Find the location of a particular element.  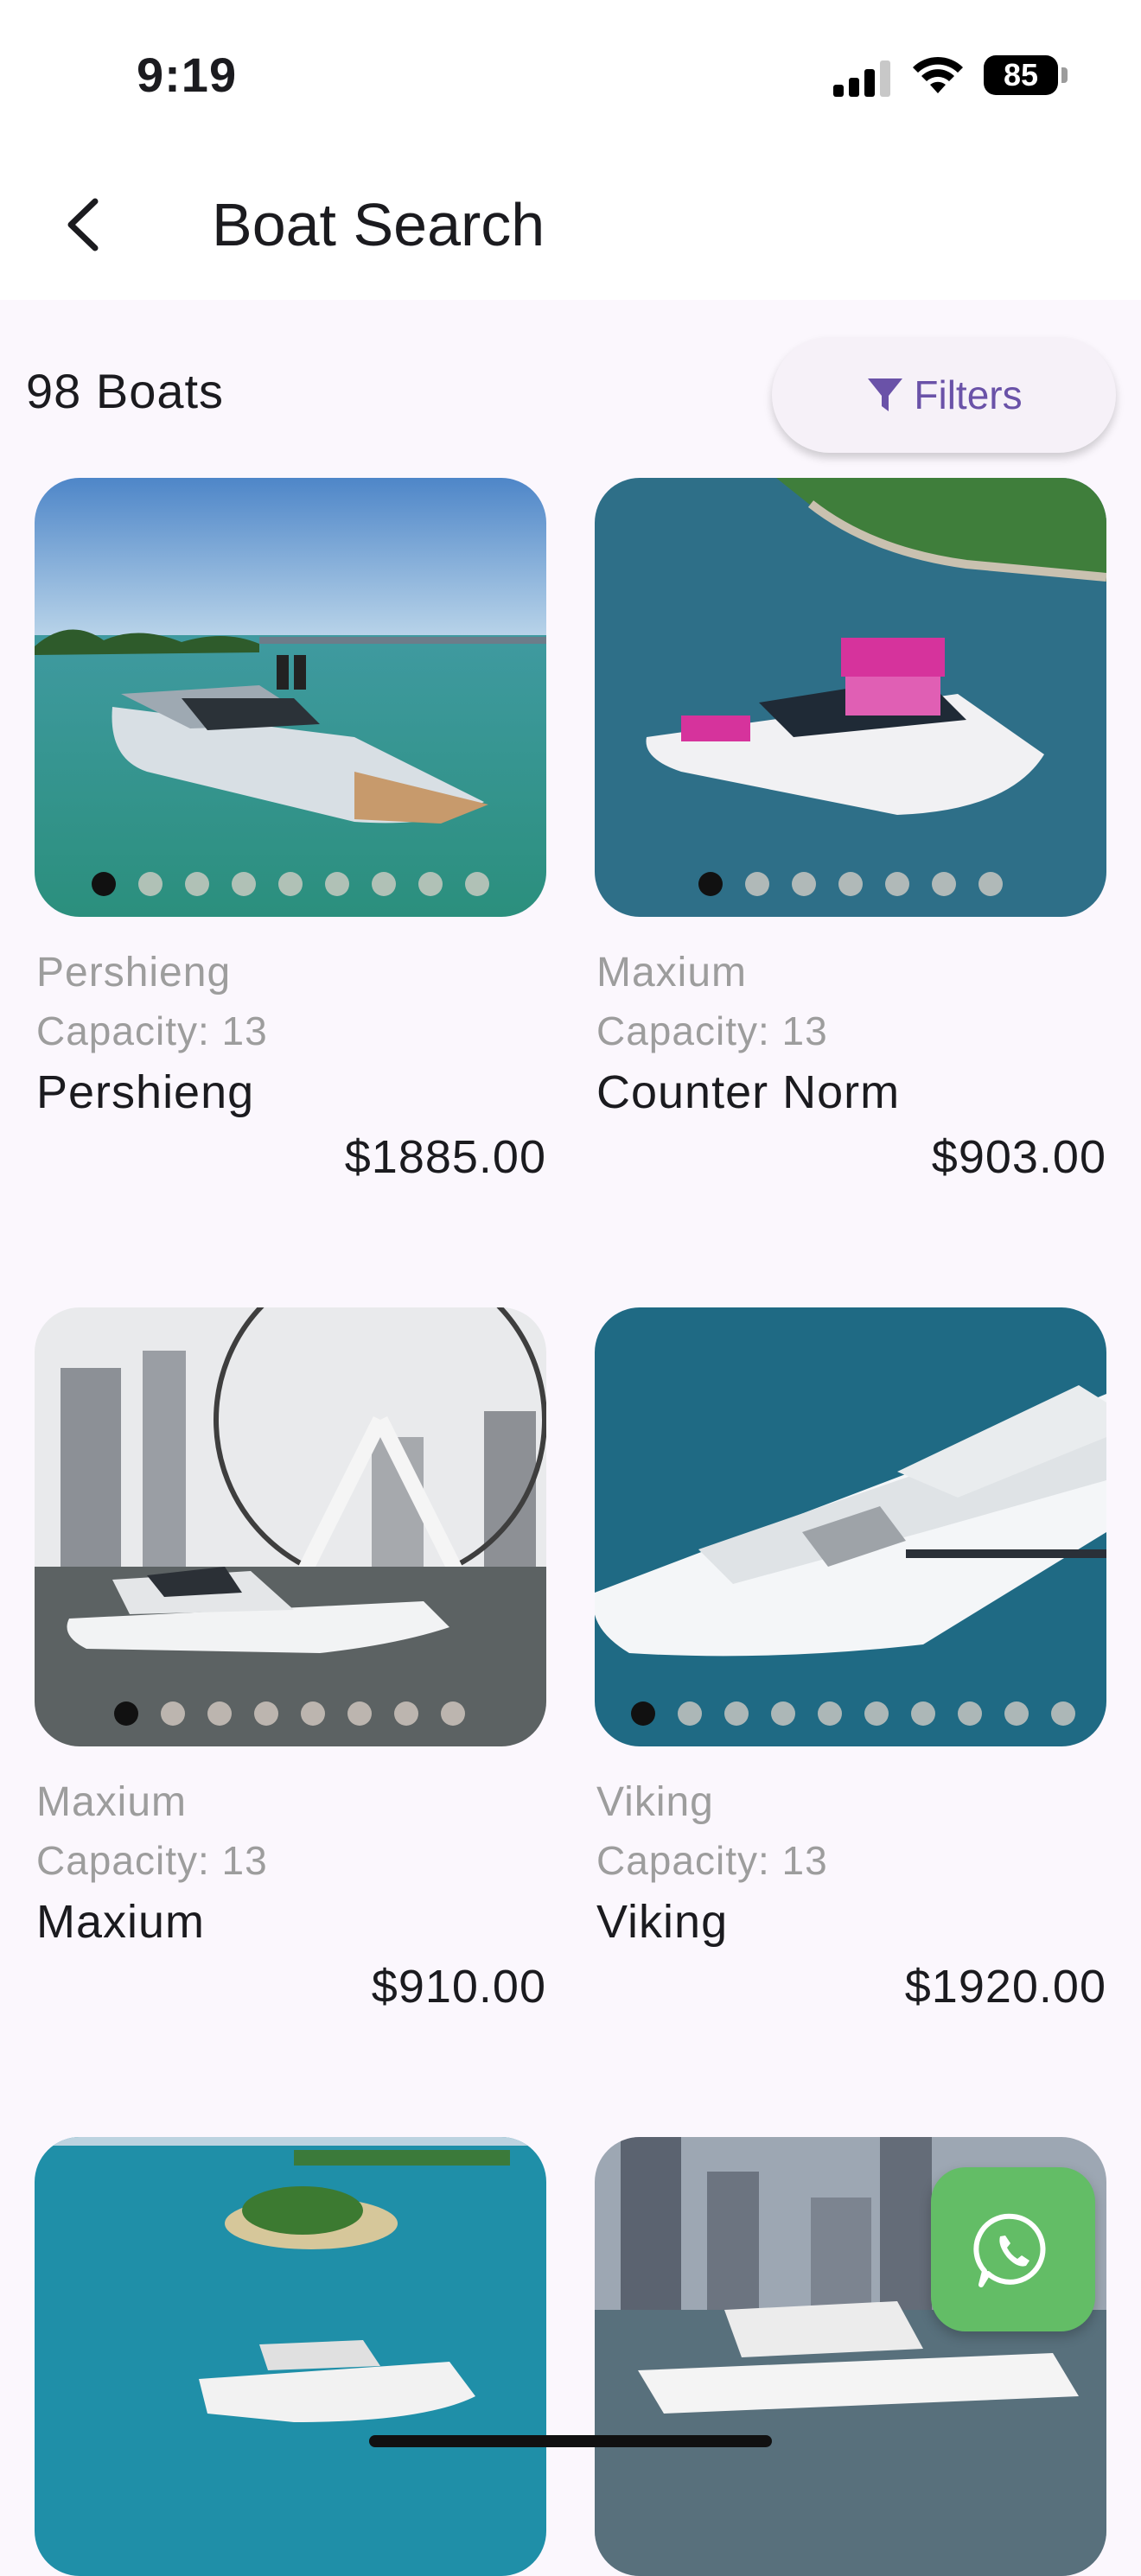

filters-button: Filters is located at coordinates (944, 395).